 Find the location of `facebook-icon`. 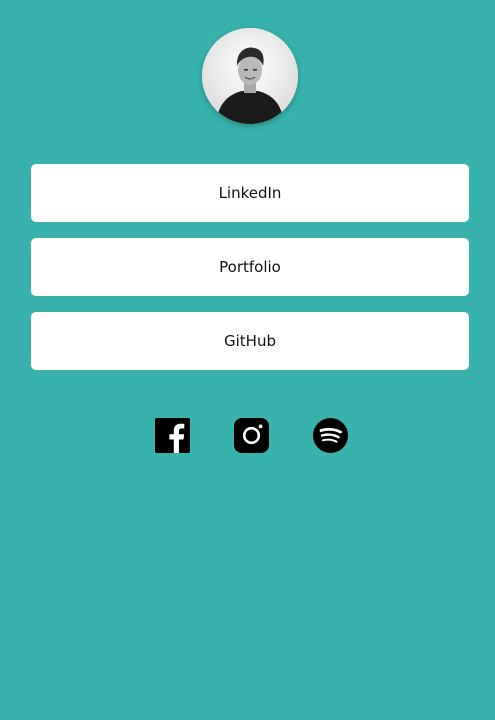

facebook-icon is located at coordinates (172, 435).